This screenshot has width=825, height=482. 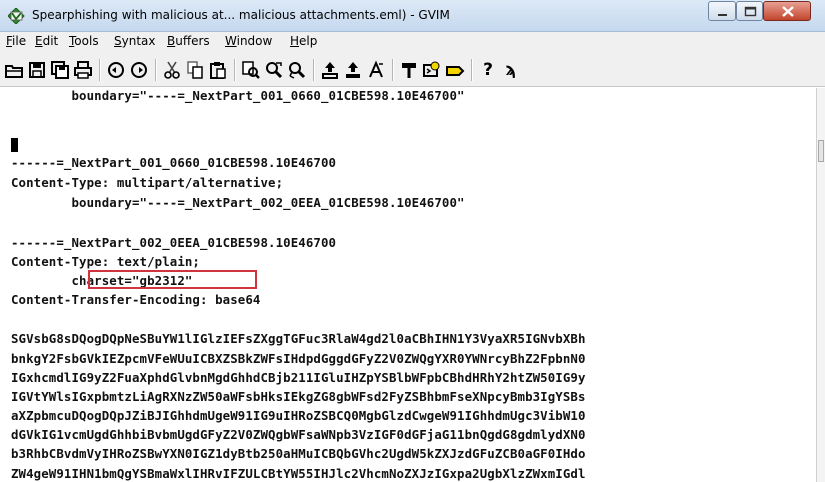 What do you see at coordinates (16, 16) in the screenshot?
I see `gvim-app-icon` at bounding box center [16, 16].